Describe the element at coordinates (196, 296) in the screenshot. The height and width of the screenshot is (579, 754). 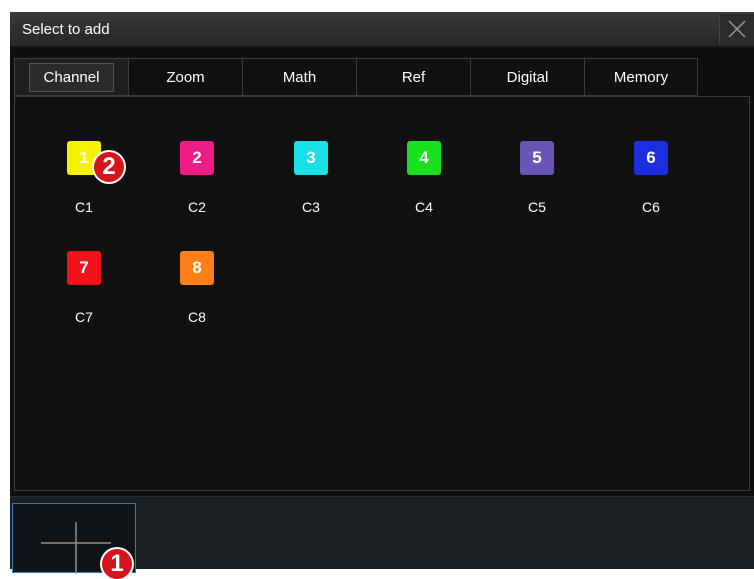
I see `channel-item-c8: 8 C8` at that location.